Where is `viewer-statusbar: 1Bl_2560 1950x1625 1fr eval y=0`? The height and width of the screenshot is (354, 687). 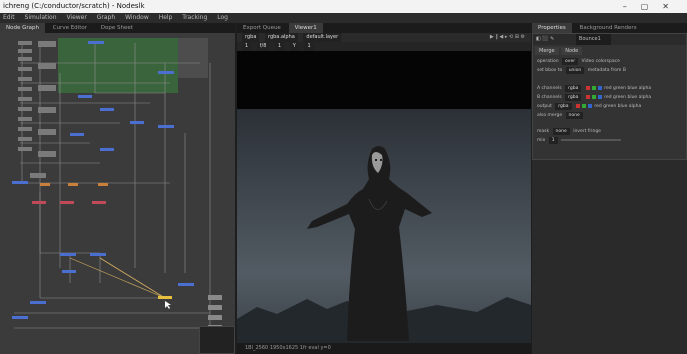 viewer-statusbar: 1Bl_2560 1950x1625 1fr eval y=0 is located at coordinates (384, 348).